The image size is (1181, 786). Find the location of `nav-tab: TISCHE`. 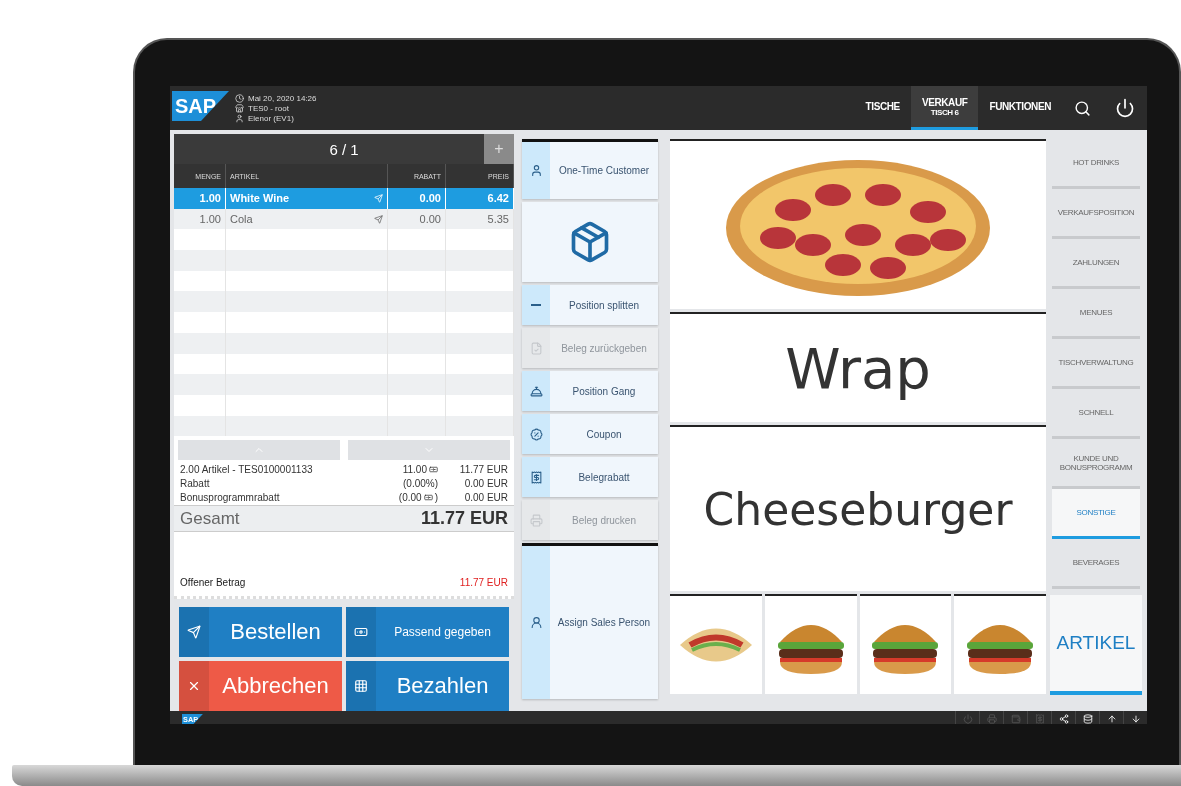

nav-tab: TISCHE is located at coordinates (882, 108).